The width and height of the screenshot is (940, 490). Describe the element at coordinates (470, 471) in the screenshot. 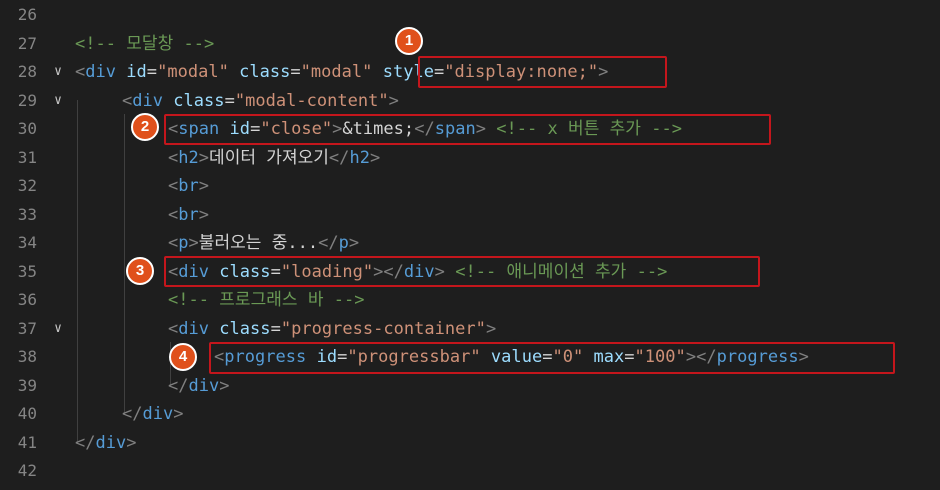

I see `code-line-42: 42` at that location.